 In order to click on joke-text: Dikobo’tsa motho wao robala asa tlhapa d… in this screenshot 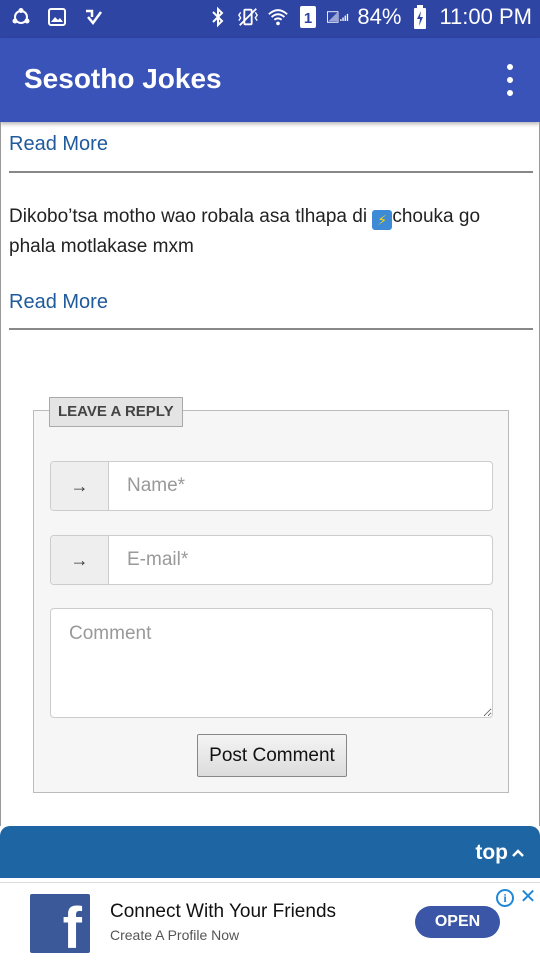, I will do `click(269, 232)`.